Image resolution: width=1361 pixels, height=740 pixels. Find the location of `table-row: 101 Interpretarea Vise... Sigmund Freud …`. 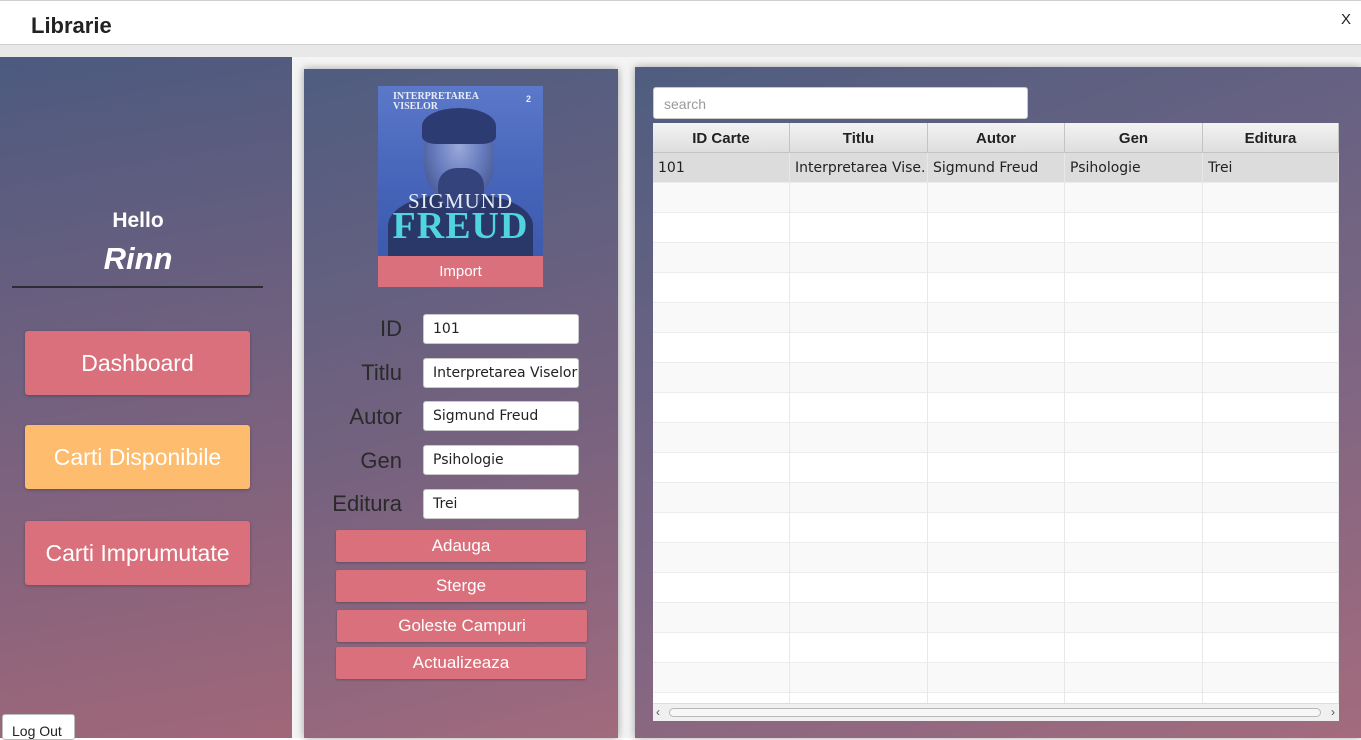

table-row: 101 Interpretarea Vise... Sigmund Freud … is located at coordinates (996, 168).